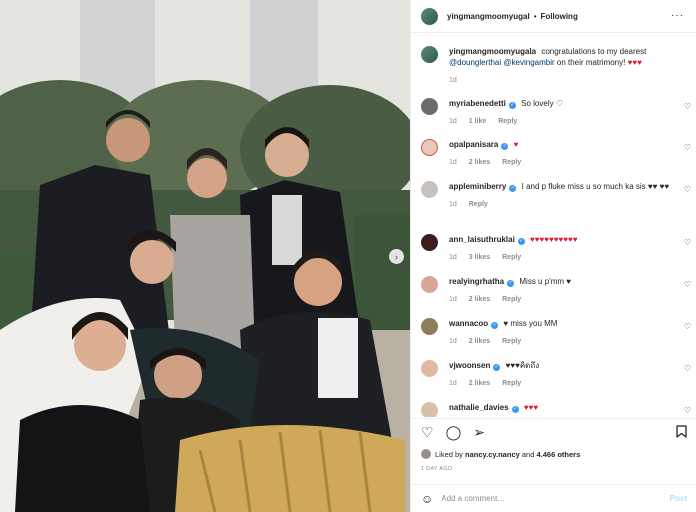 Image resolution: width=696 pixels, height=512 pixels. I want to click on chevron-right-icon: ›, so click(396, 256).